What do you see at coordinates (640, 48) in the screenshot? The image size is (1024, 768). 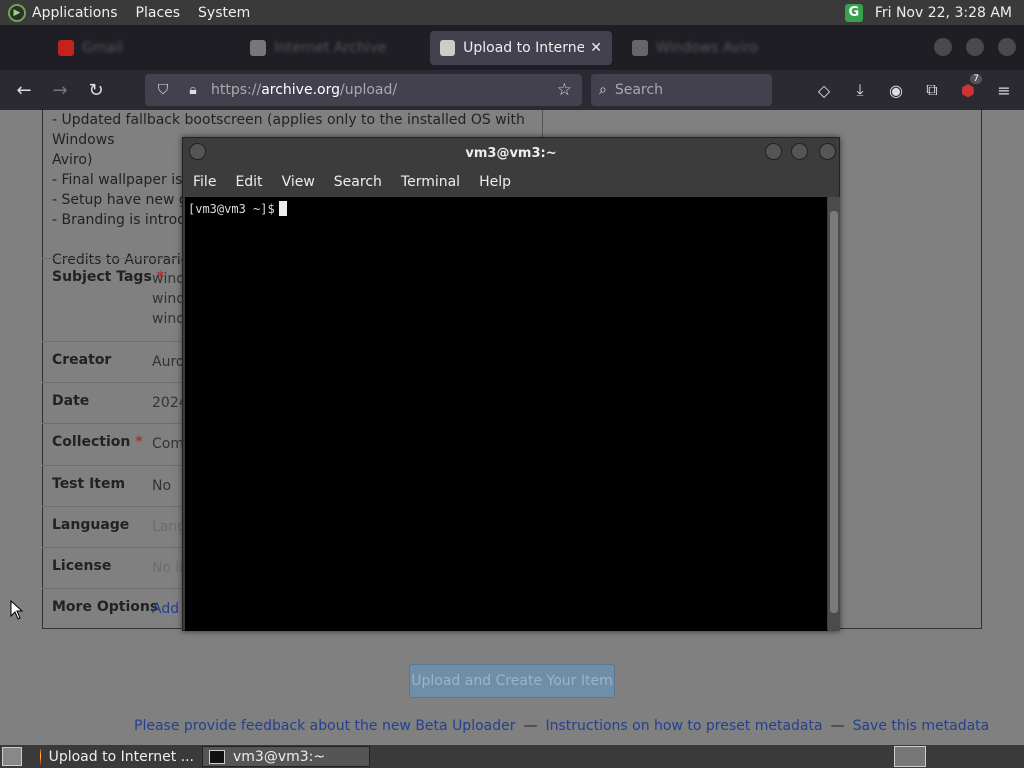 I see `page-icon` at bounding box center [640, 48].